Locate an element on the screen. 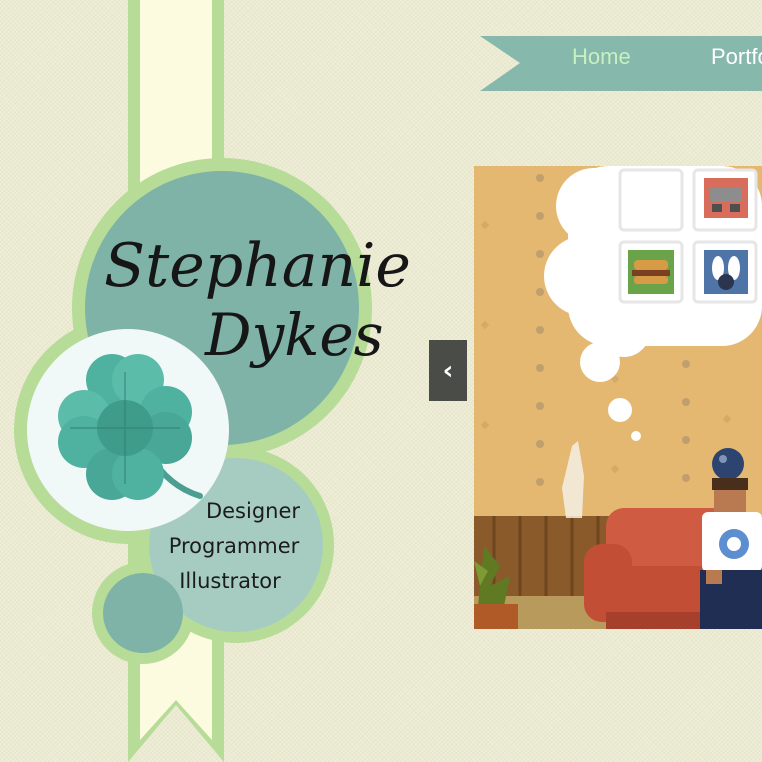  game-console-icon is located at coordinates (725, 200).